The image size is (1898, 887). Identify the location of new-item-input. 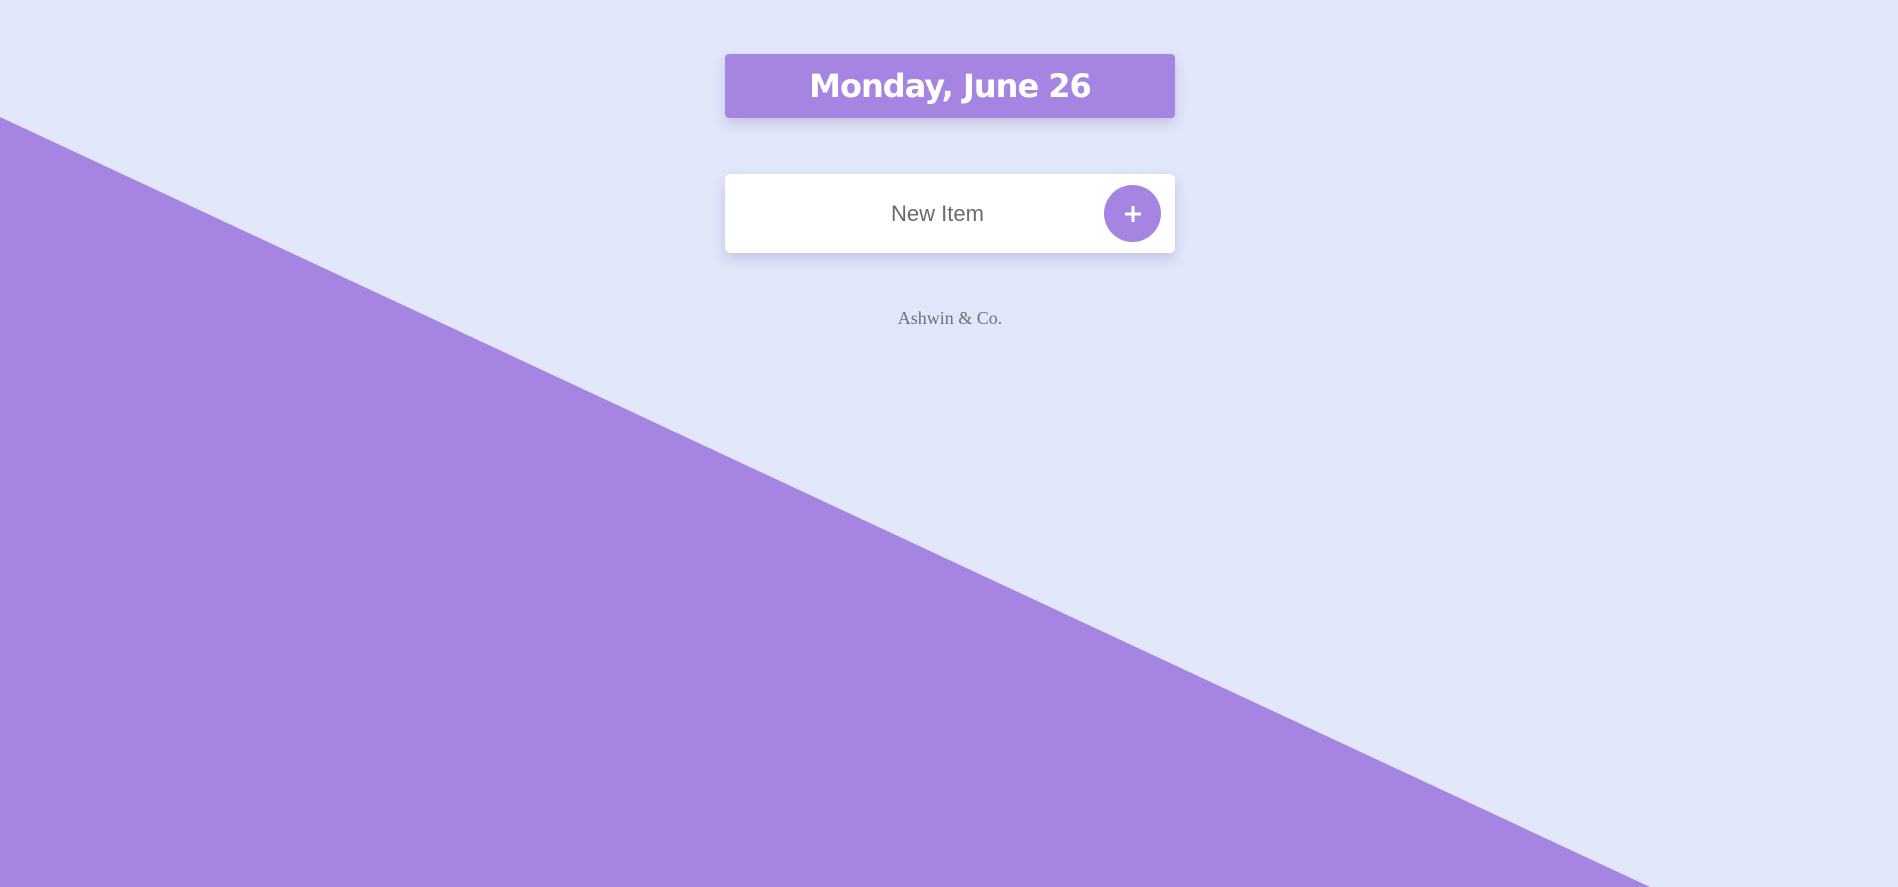
(912, 213).